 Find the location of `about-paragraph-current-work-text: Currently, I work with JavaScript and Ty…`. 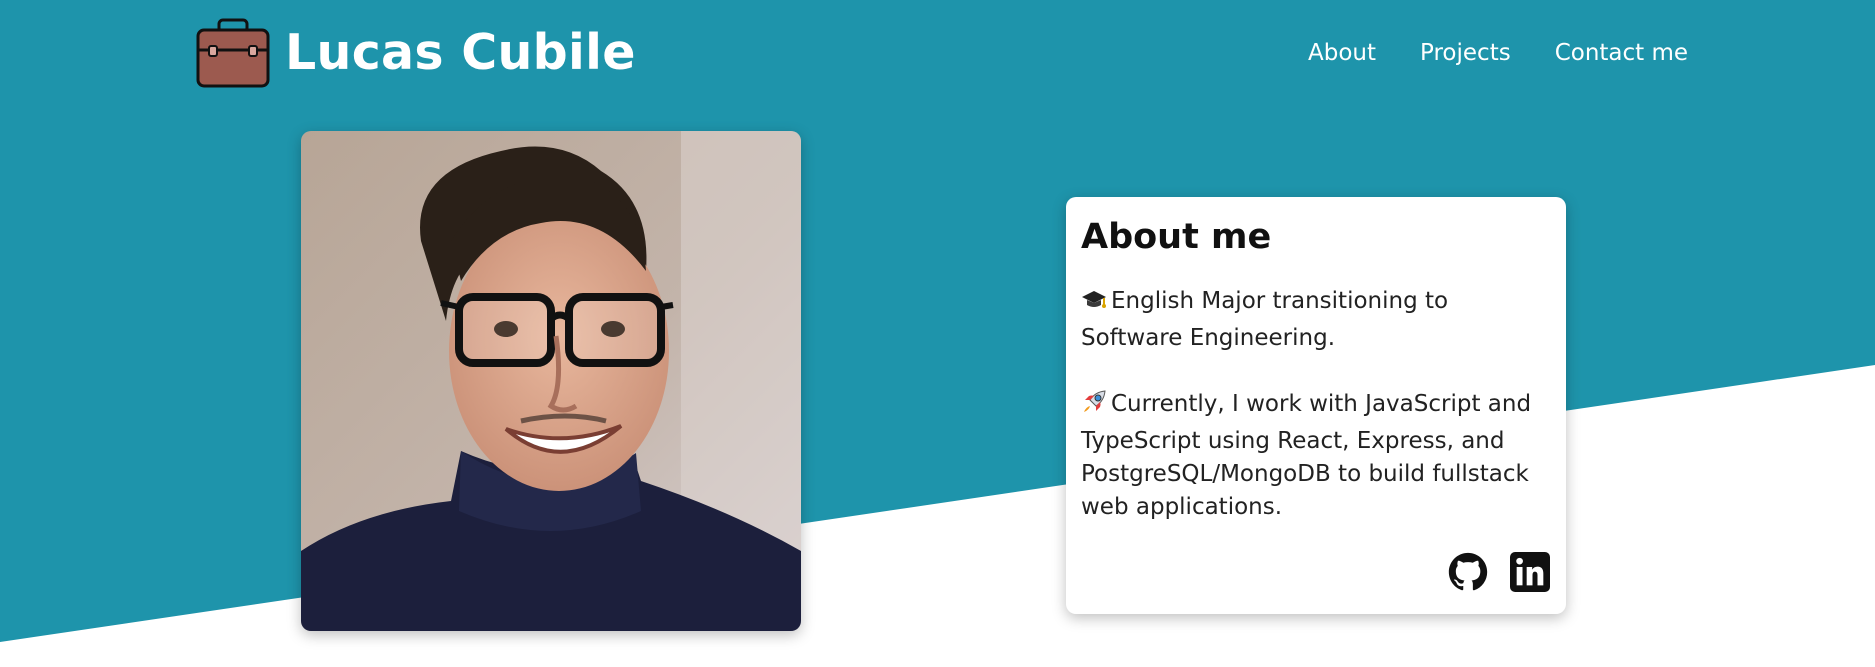

about-paragraph-current-work-text: Currently, I work with JavaScript and Ty… is located at coordinates (1306, 455).